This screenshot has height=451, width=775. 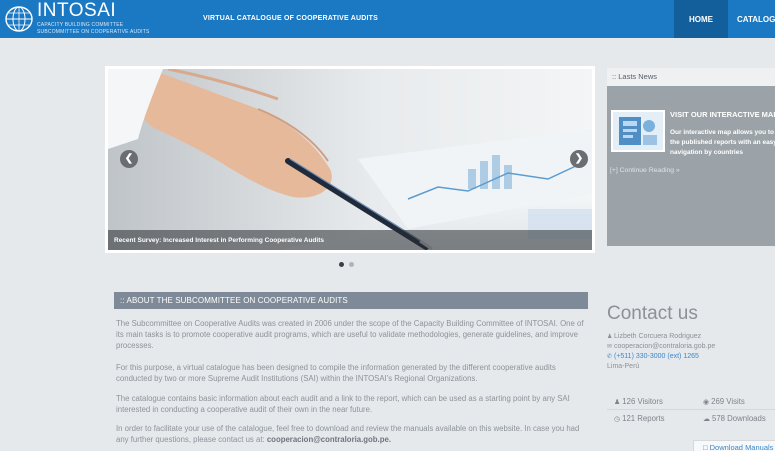 I want to click on news-thumbnail, so click(x=638, y=131).